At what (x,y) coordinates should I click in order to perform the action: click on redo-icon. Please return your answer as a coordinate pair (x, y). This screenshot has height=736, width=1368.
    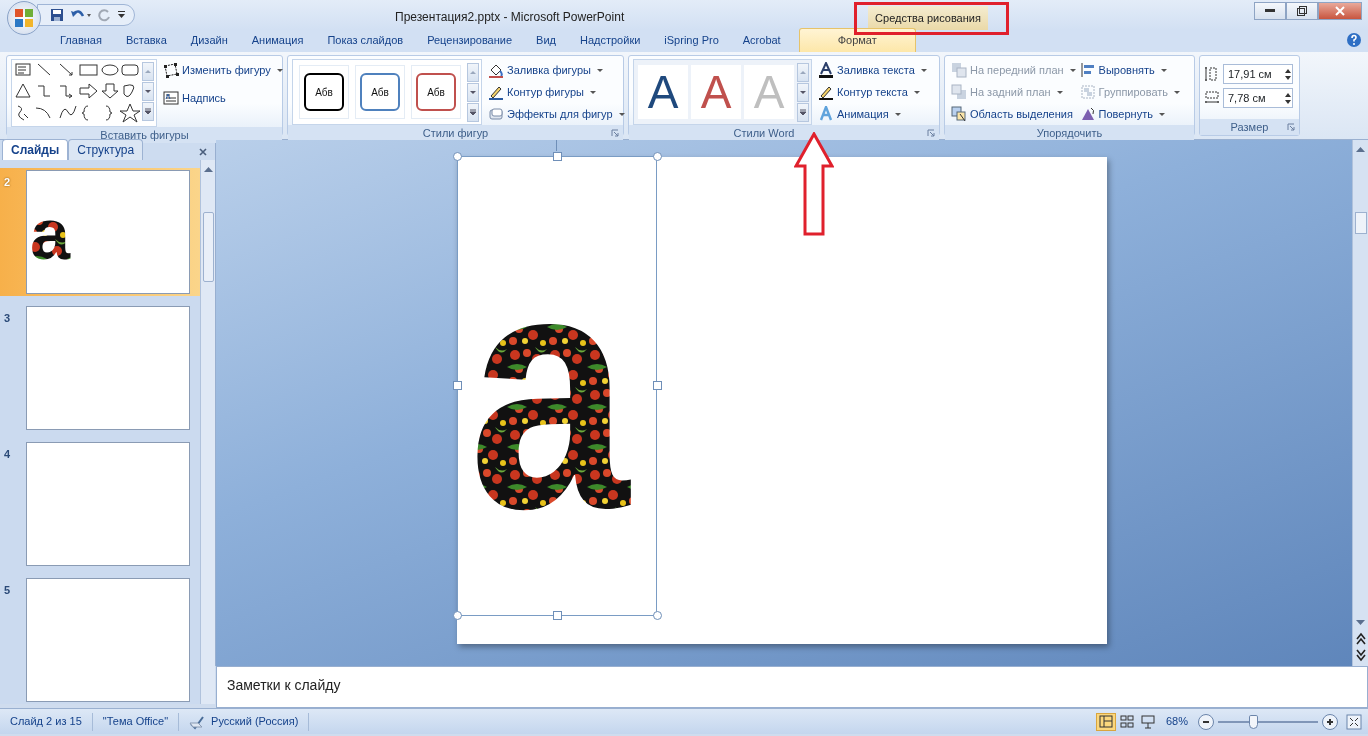
    Looking at the image, I should click on (105, 15).